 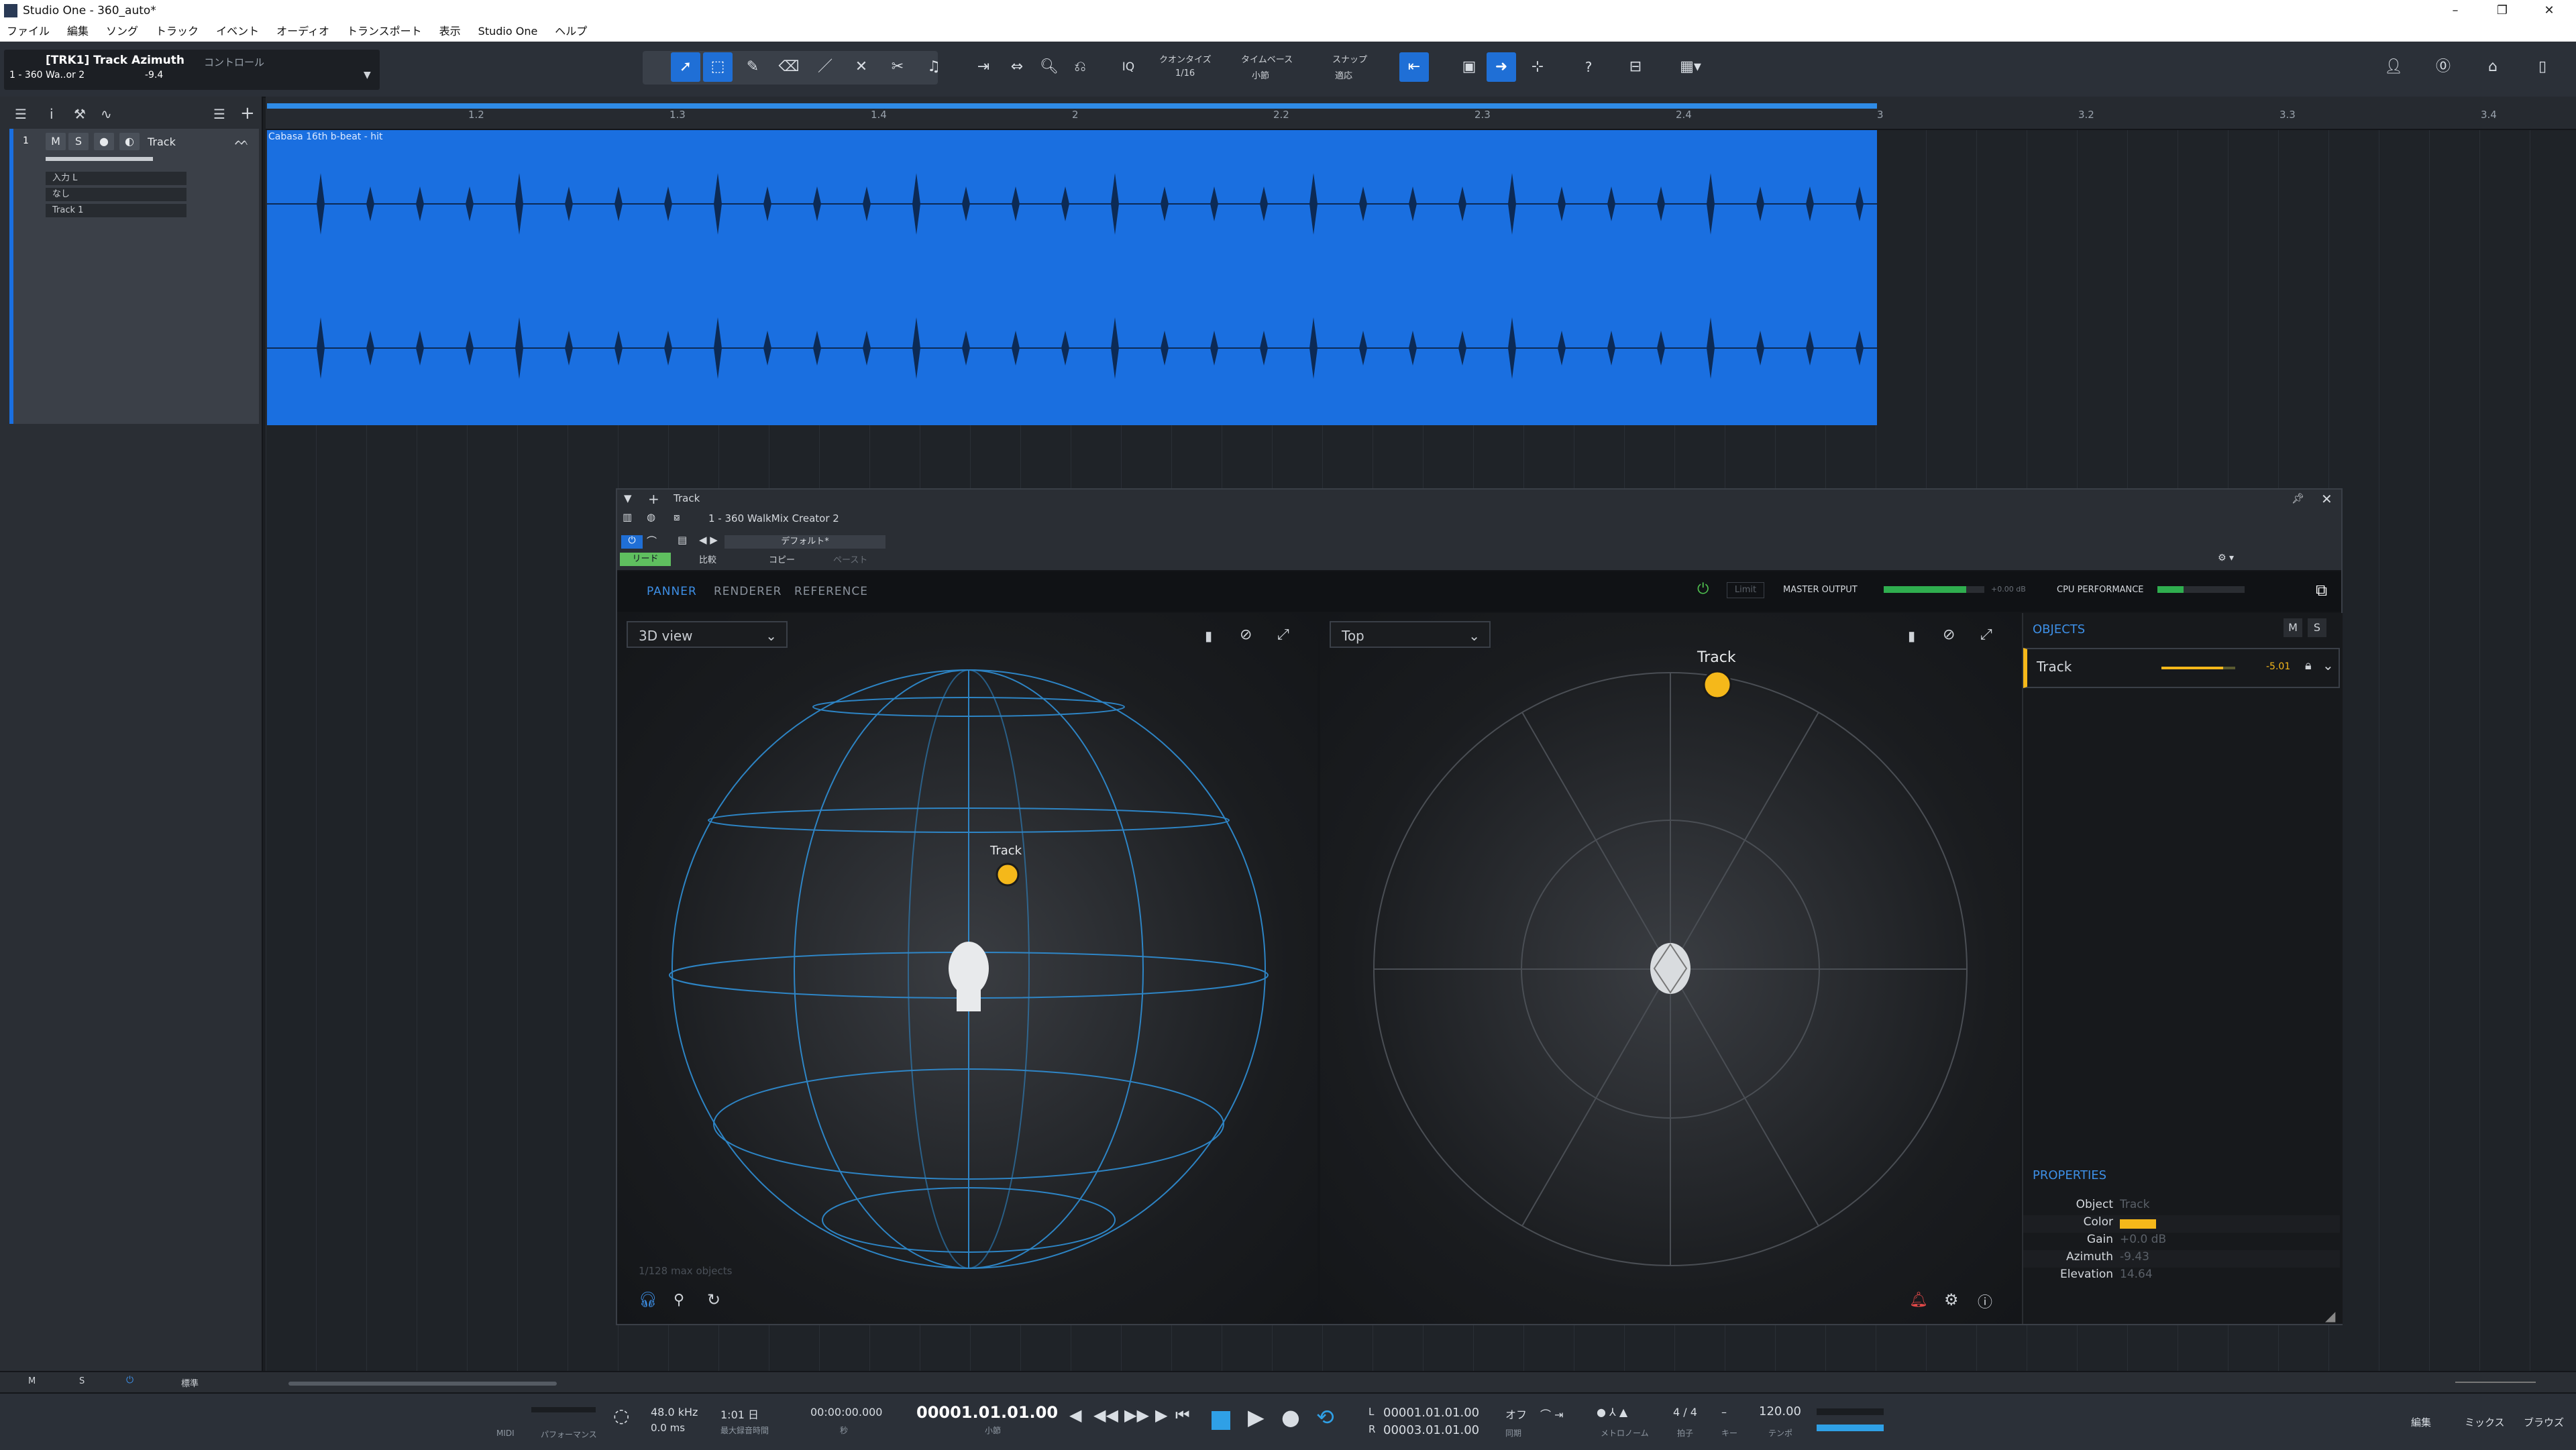 What do you see at coordinates (773, 518) in the screenshot?
I see `plugin-instance-select: 1 - 360 WalkMix Creator 2` at bounding box center [773, 518].